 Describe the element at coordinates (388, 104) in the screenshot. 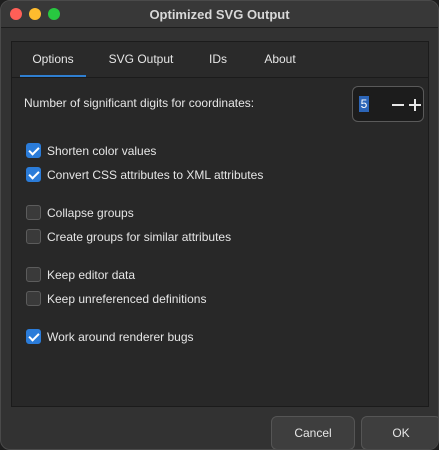

I see `digits-spinbox: 5` at that location.